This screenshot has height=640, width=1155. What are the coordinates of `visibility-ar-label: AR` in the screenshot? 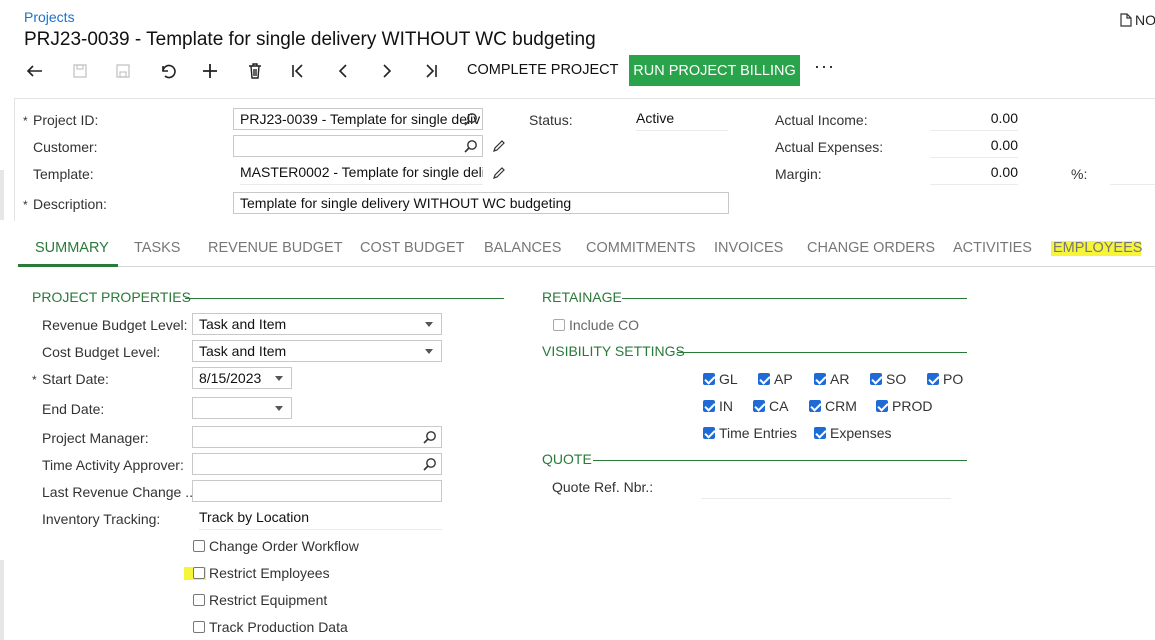 It's located at (840, 379).